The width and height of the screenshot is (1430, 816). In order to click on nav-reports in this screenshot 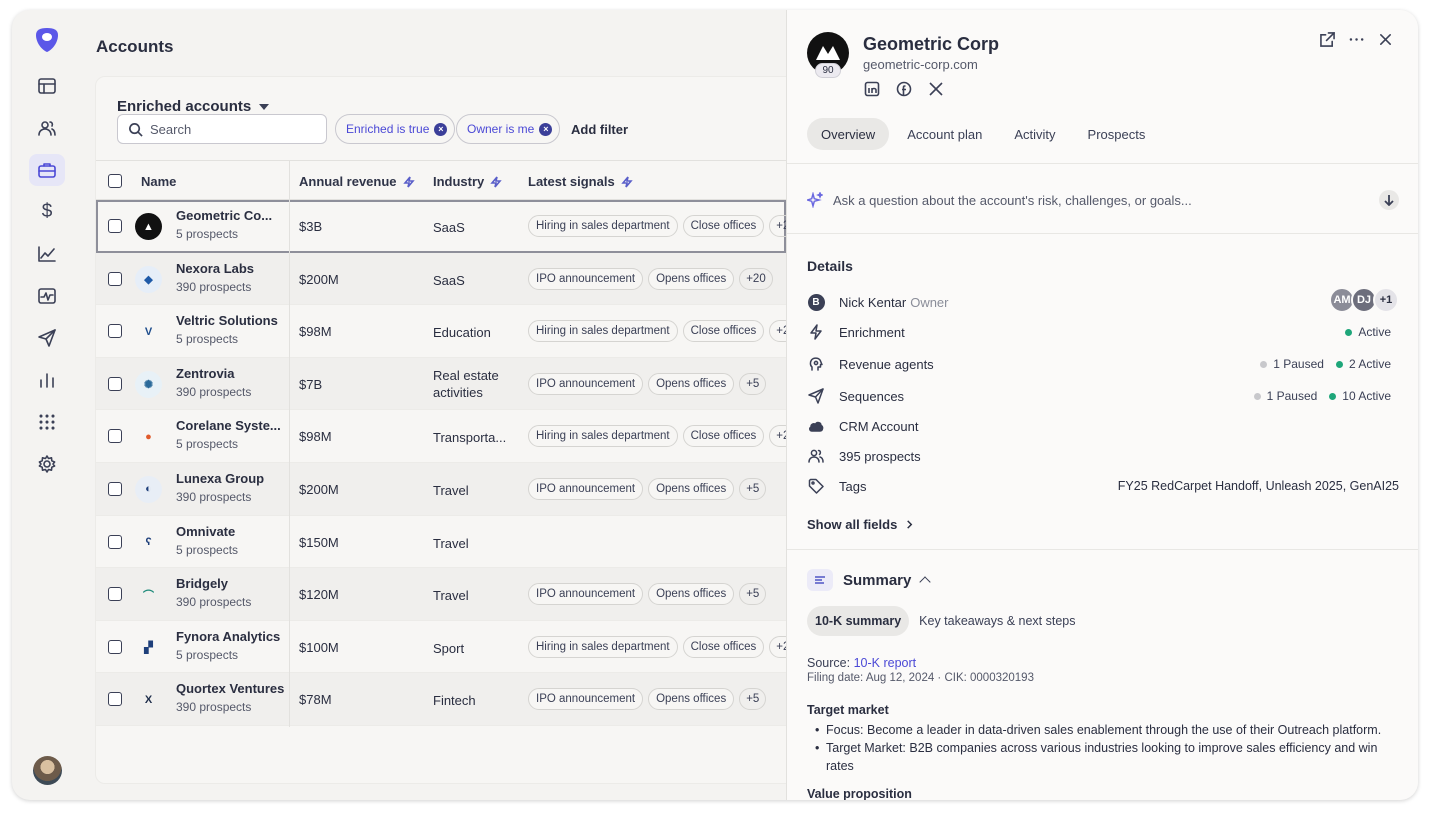, I will do `click(47, 380)`.